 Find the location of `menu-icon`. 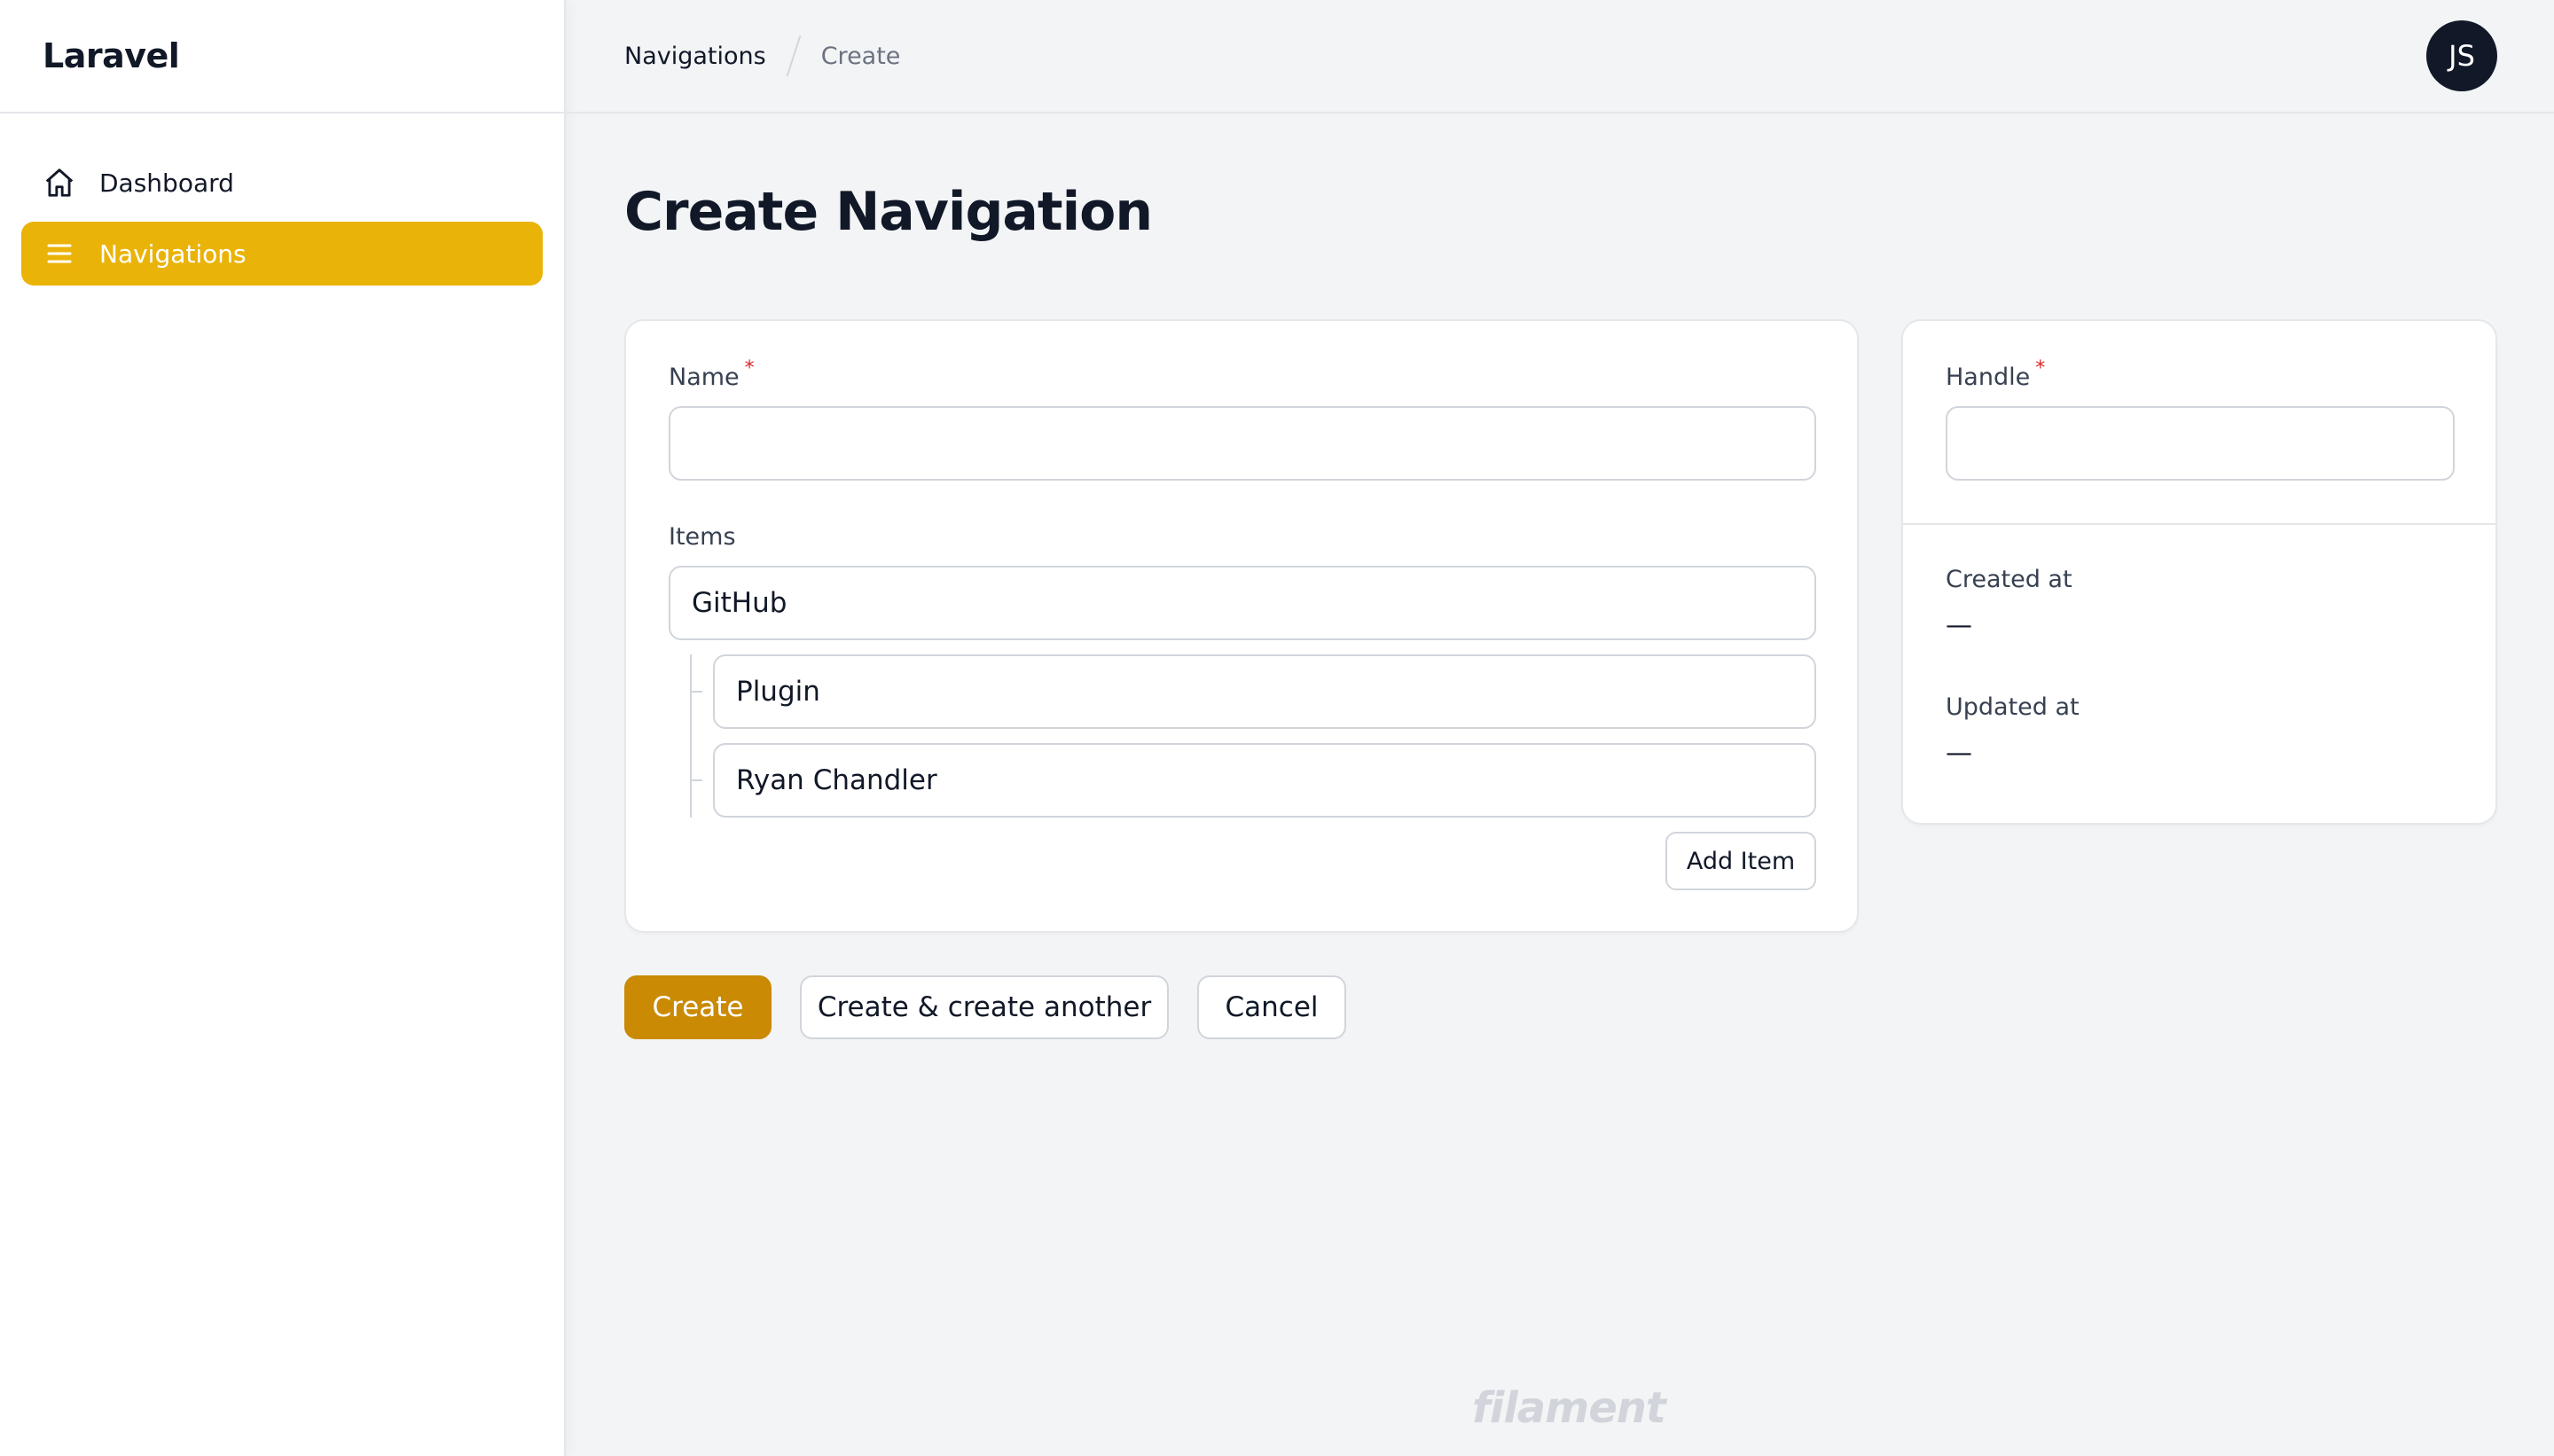

menu-icon is located at coordinates (59, 253).